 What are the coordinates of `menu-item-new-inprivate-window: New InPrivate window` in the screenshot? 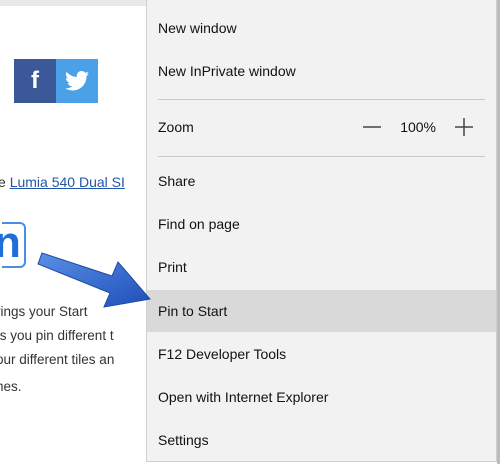 It's located at (321, 71).